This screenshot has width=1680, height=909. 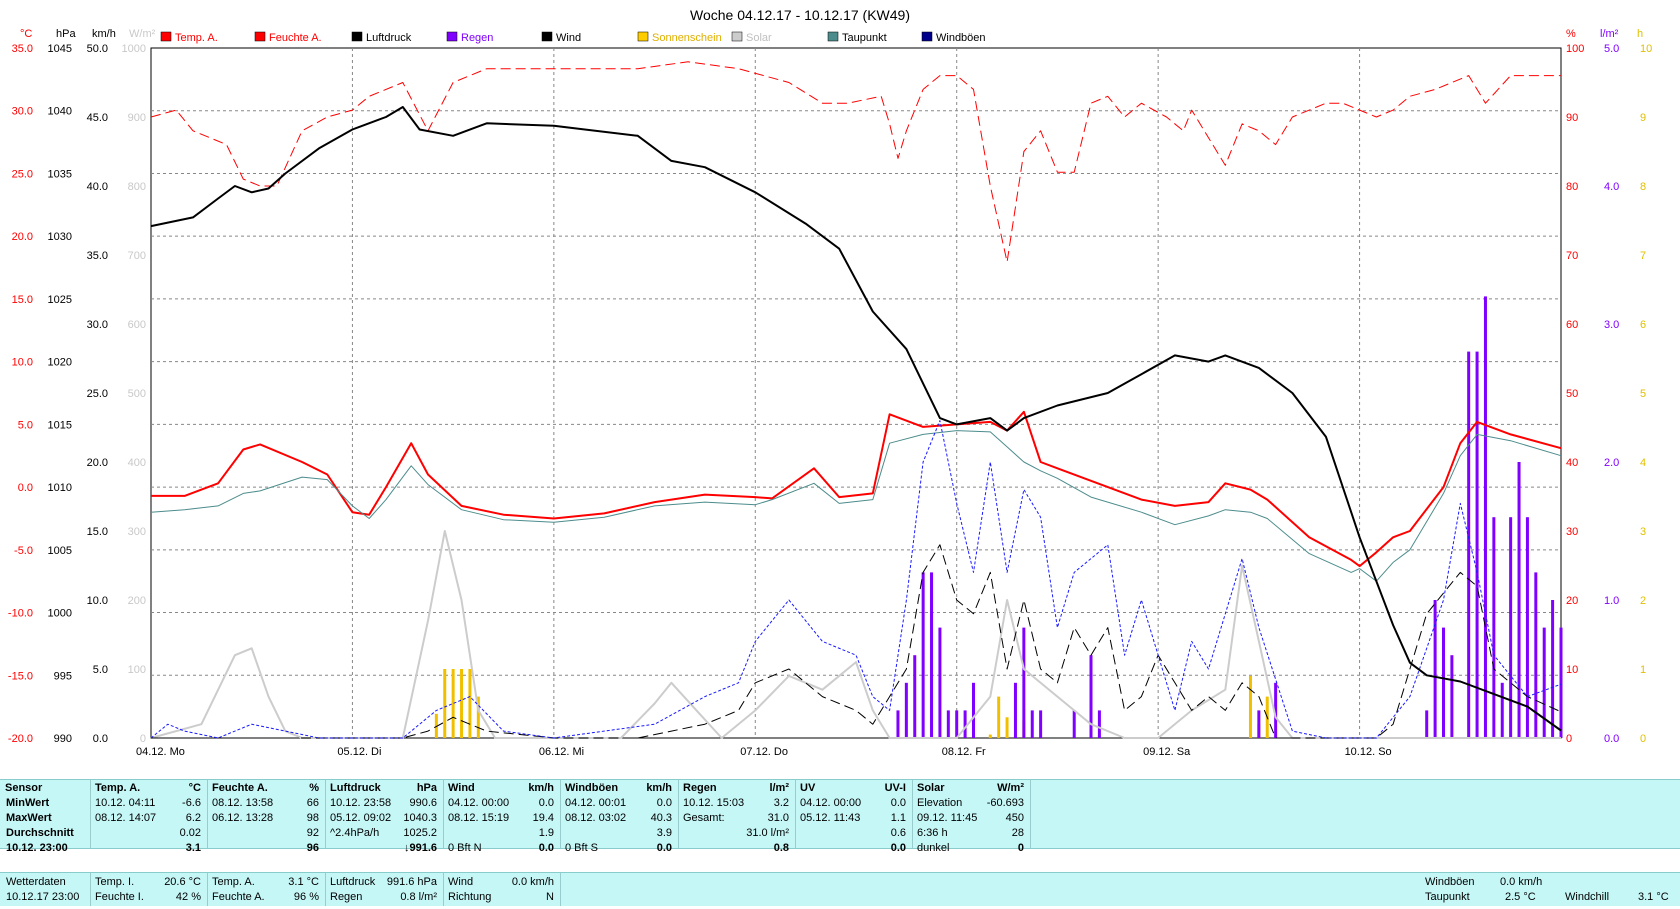 I want to click on tick-label-solar: 500, so click(x=137, y=394).